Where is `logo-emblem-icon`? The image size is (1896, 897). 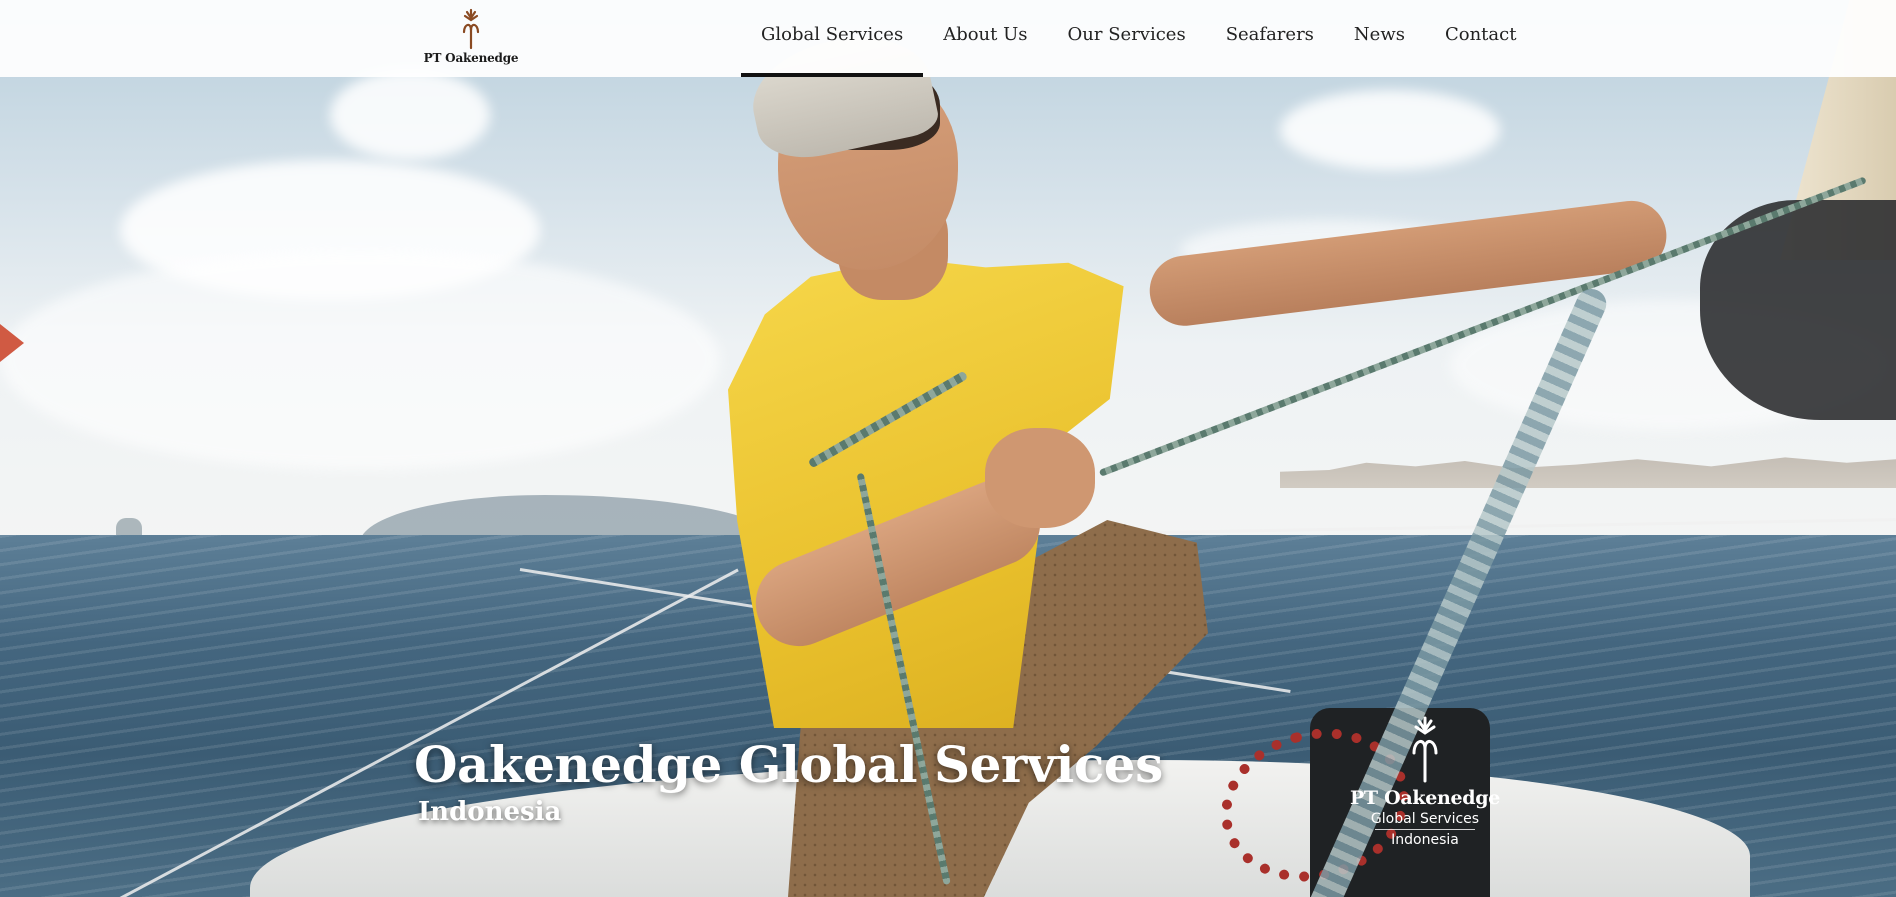
logo-emblem-icon is located at coordinates (471, 29).